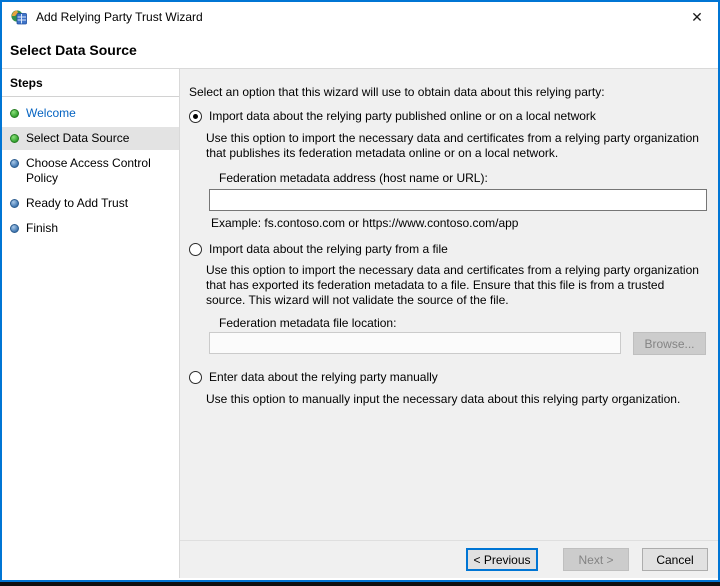  Describe the element at coordinates (90, 113) in the screenshot. I see `step-item-welcome: Welcome` at that location.